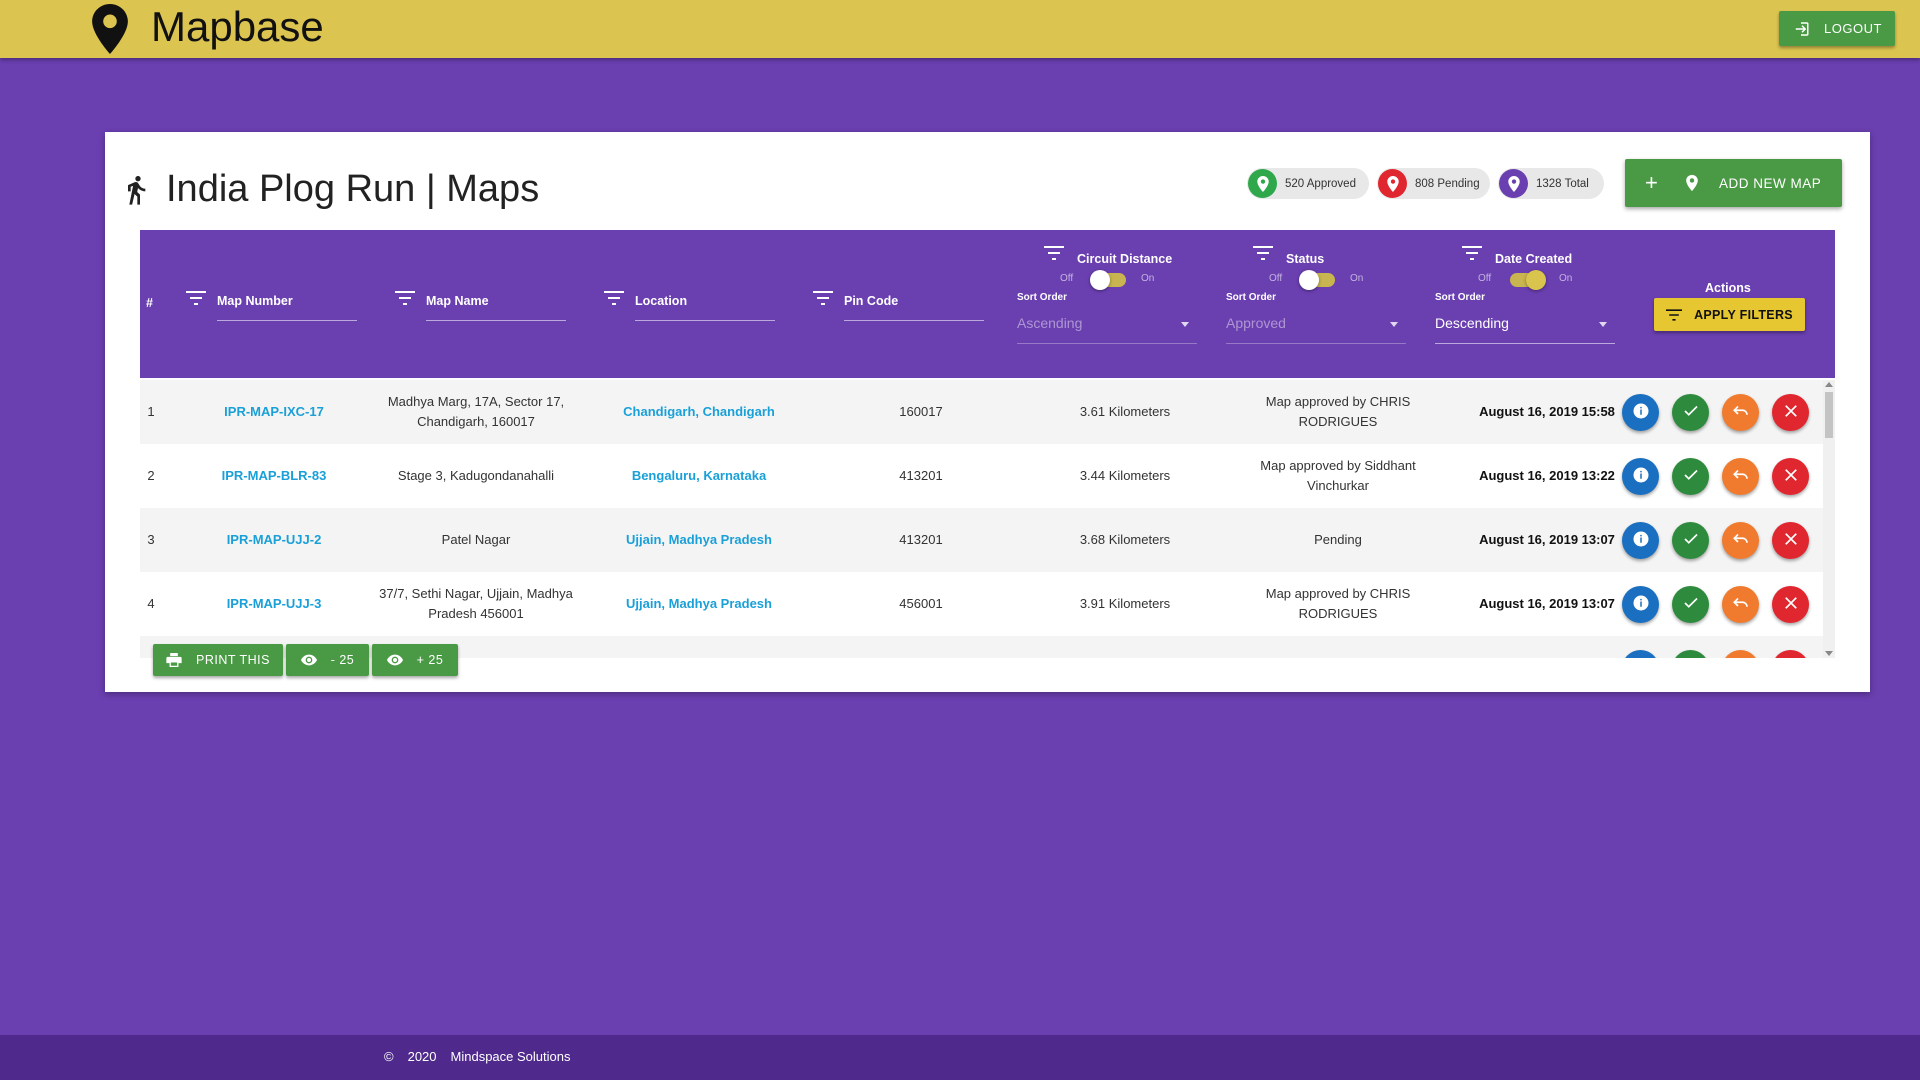 This screenshot has height=1080, width=1920. Describe the element at coordinates (1305, 259) in the screenshot. I see `col-status-header: Status` at that location.